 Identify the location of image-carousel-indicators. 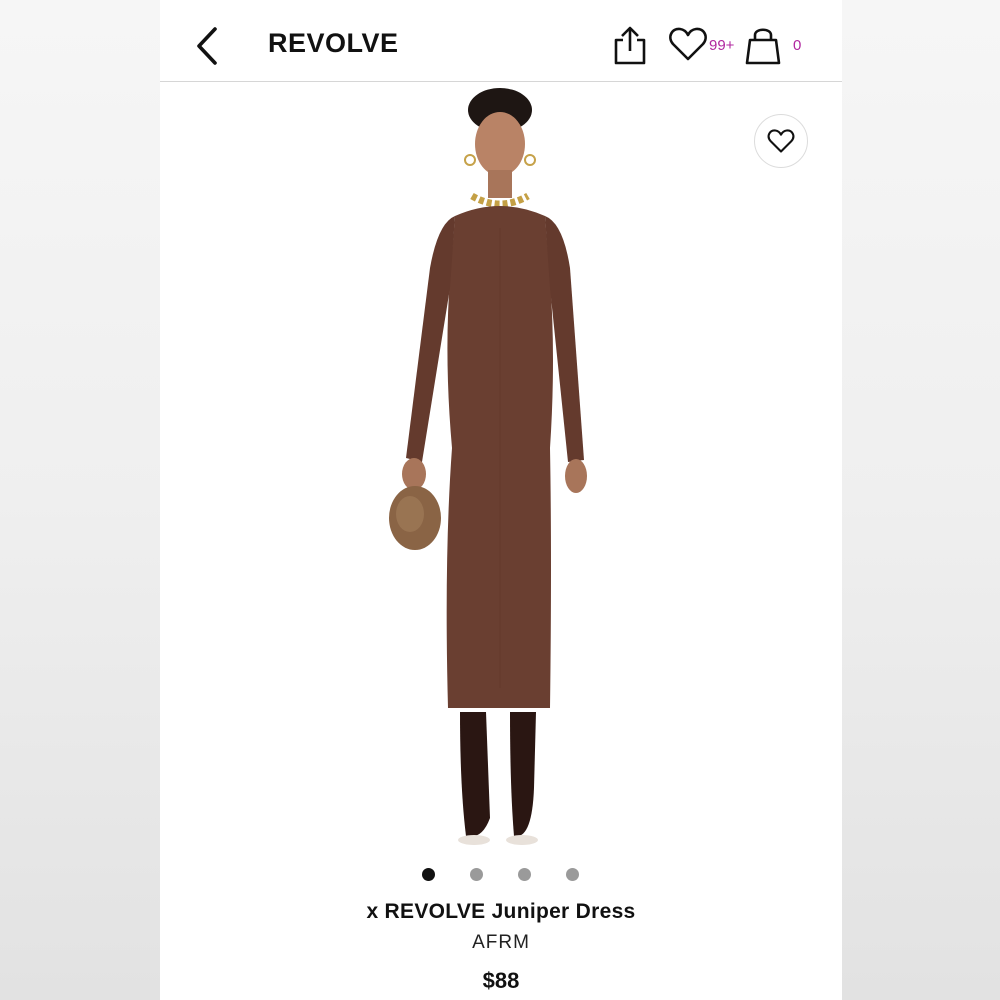
(501, 875).